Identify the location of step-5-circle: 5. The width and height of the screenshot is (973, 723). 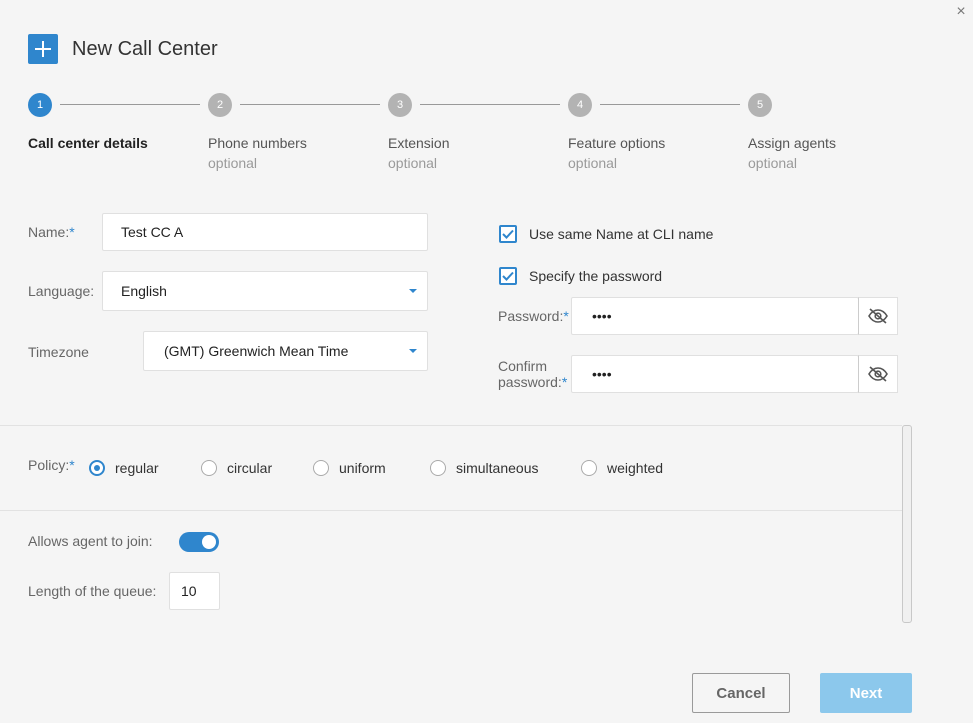
(760, 105).